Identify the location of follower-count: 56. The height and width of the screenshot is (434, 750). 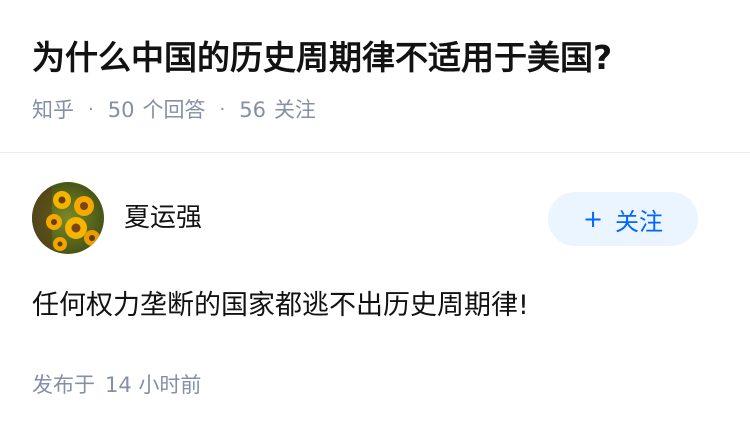
(252, 110).